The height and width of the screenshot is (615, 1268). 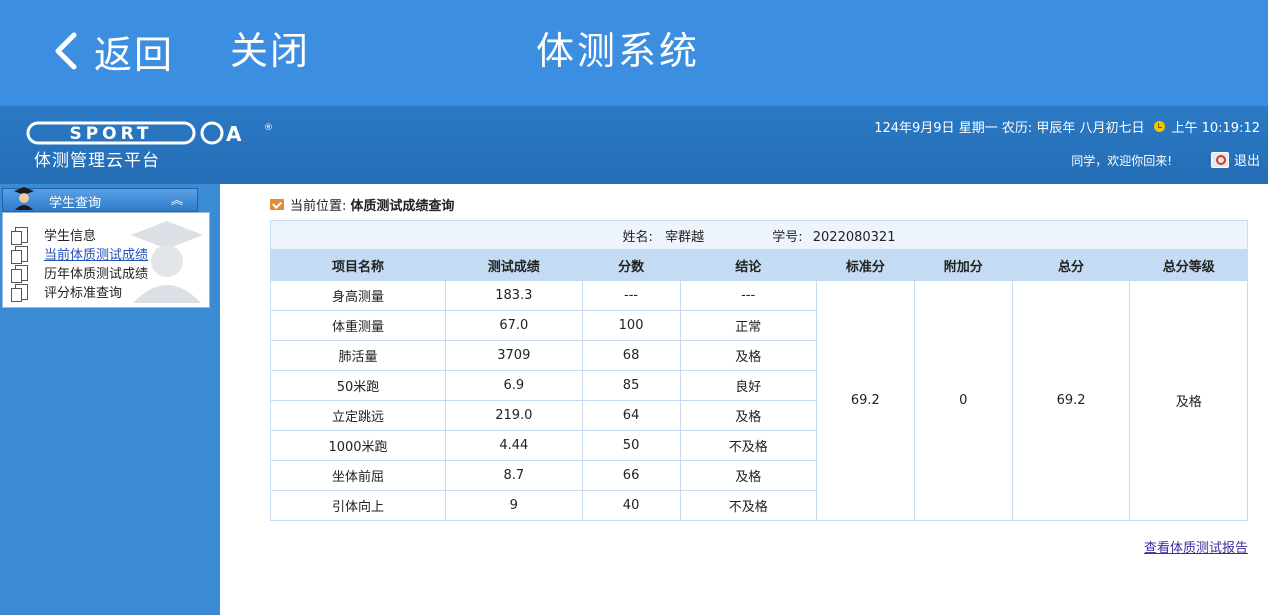 I want to click on breadcrumb: 当前位置: 体质测试成绩查询, so click(x=362, y=204).